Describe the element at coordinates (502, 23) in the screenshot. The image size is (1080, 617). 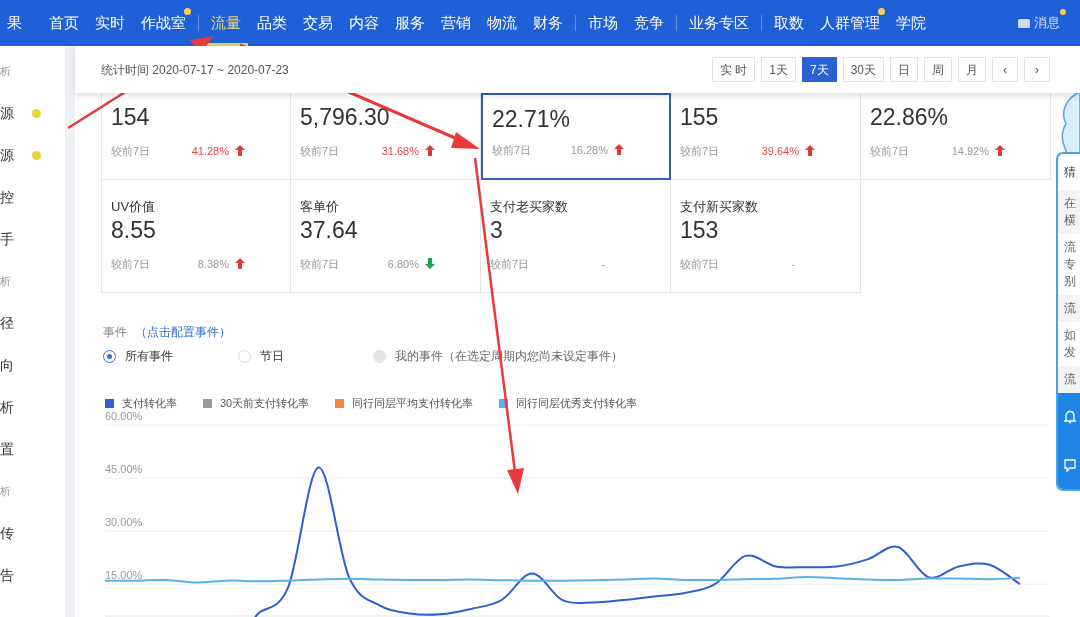
I see `nav-tab: 物流` at that location.